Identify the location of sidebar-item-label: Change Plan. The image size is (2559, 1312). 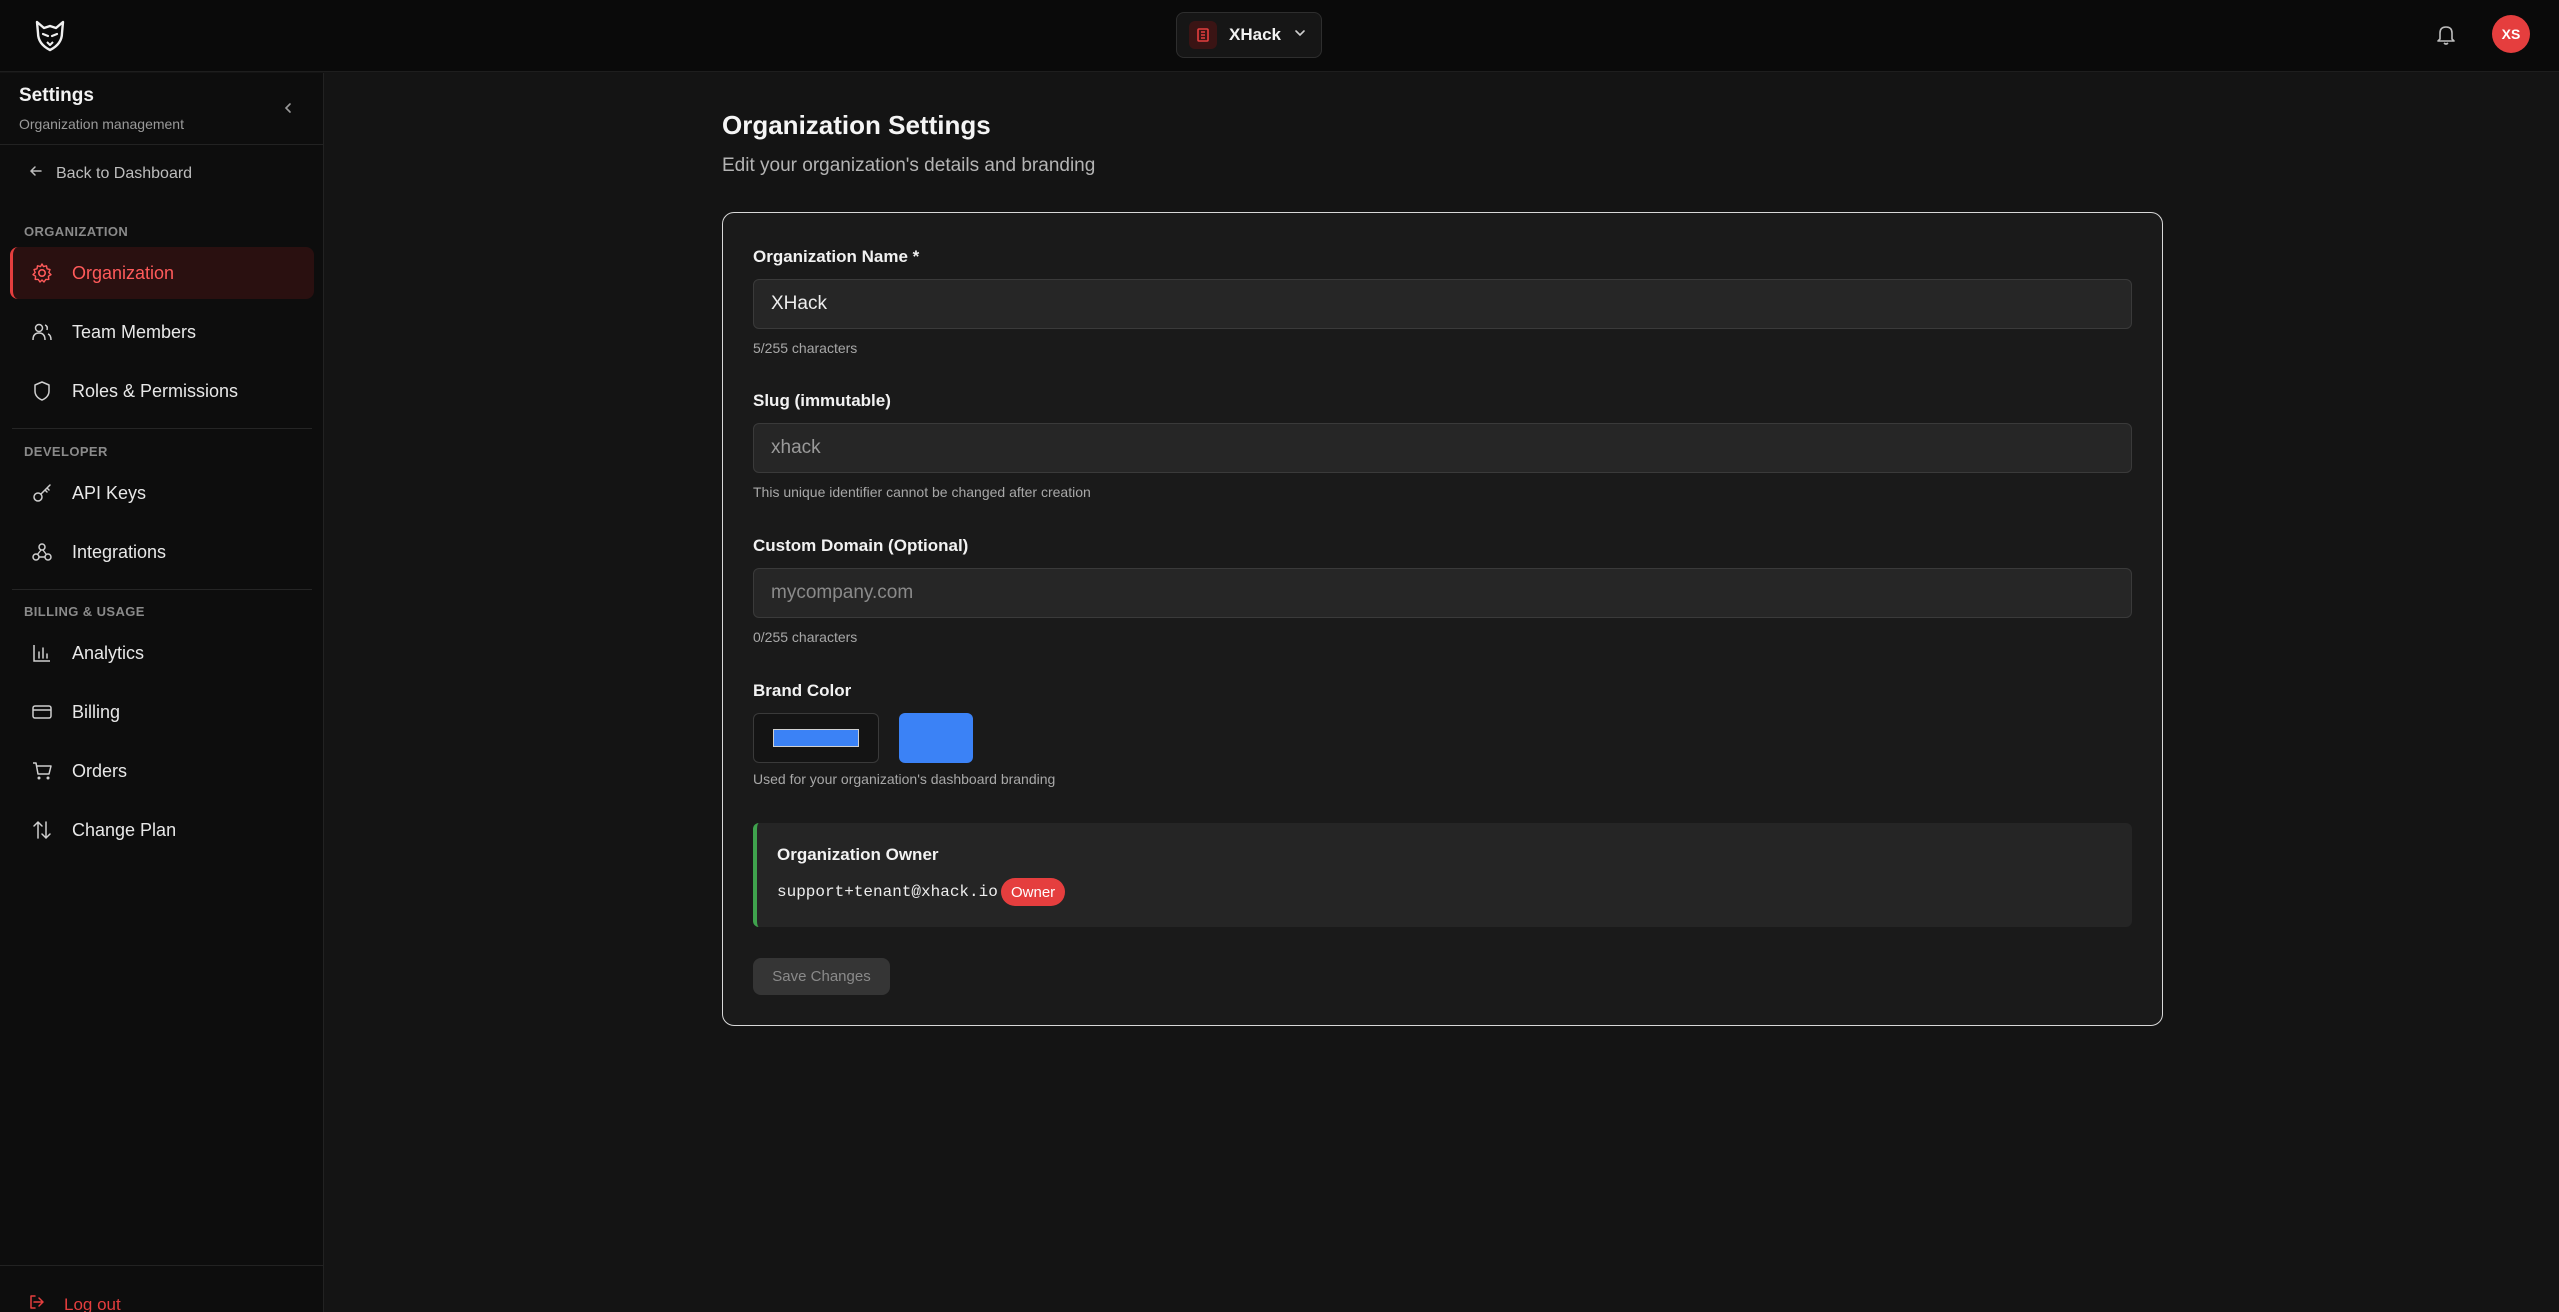
(124, 829).